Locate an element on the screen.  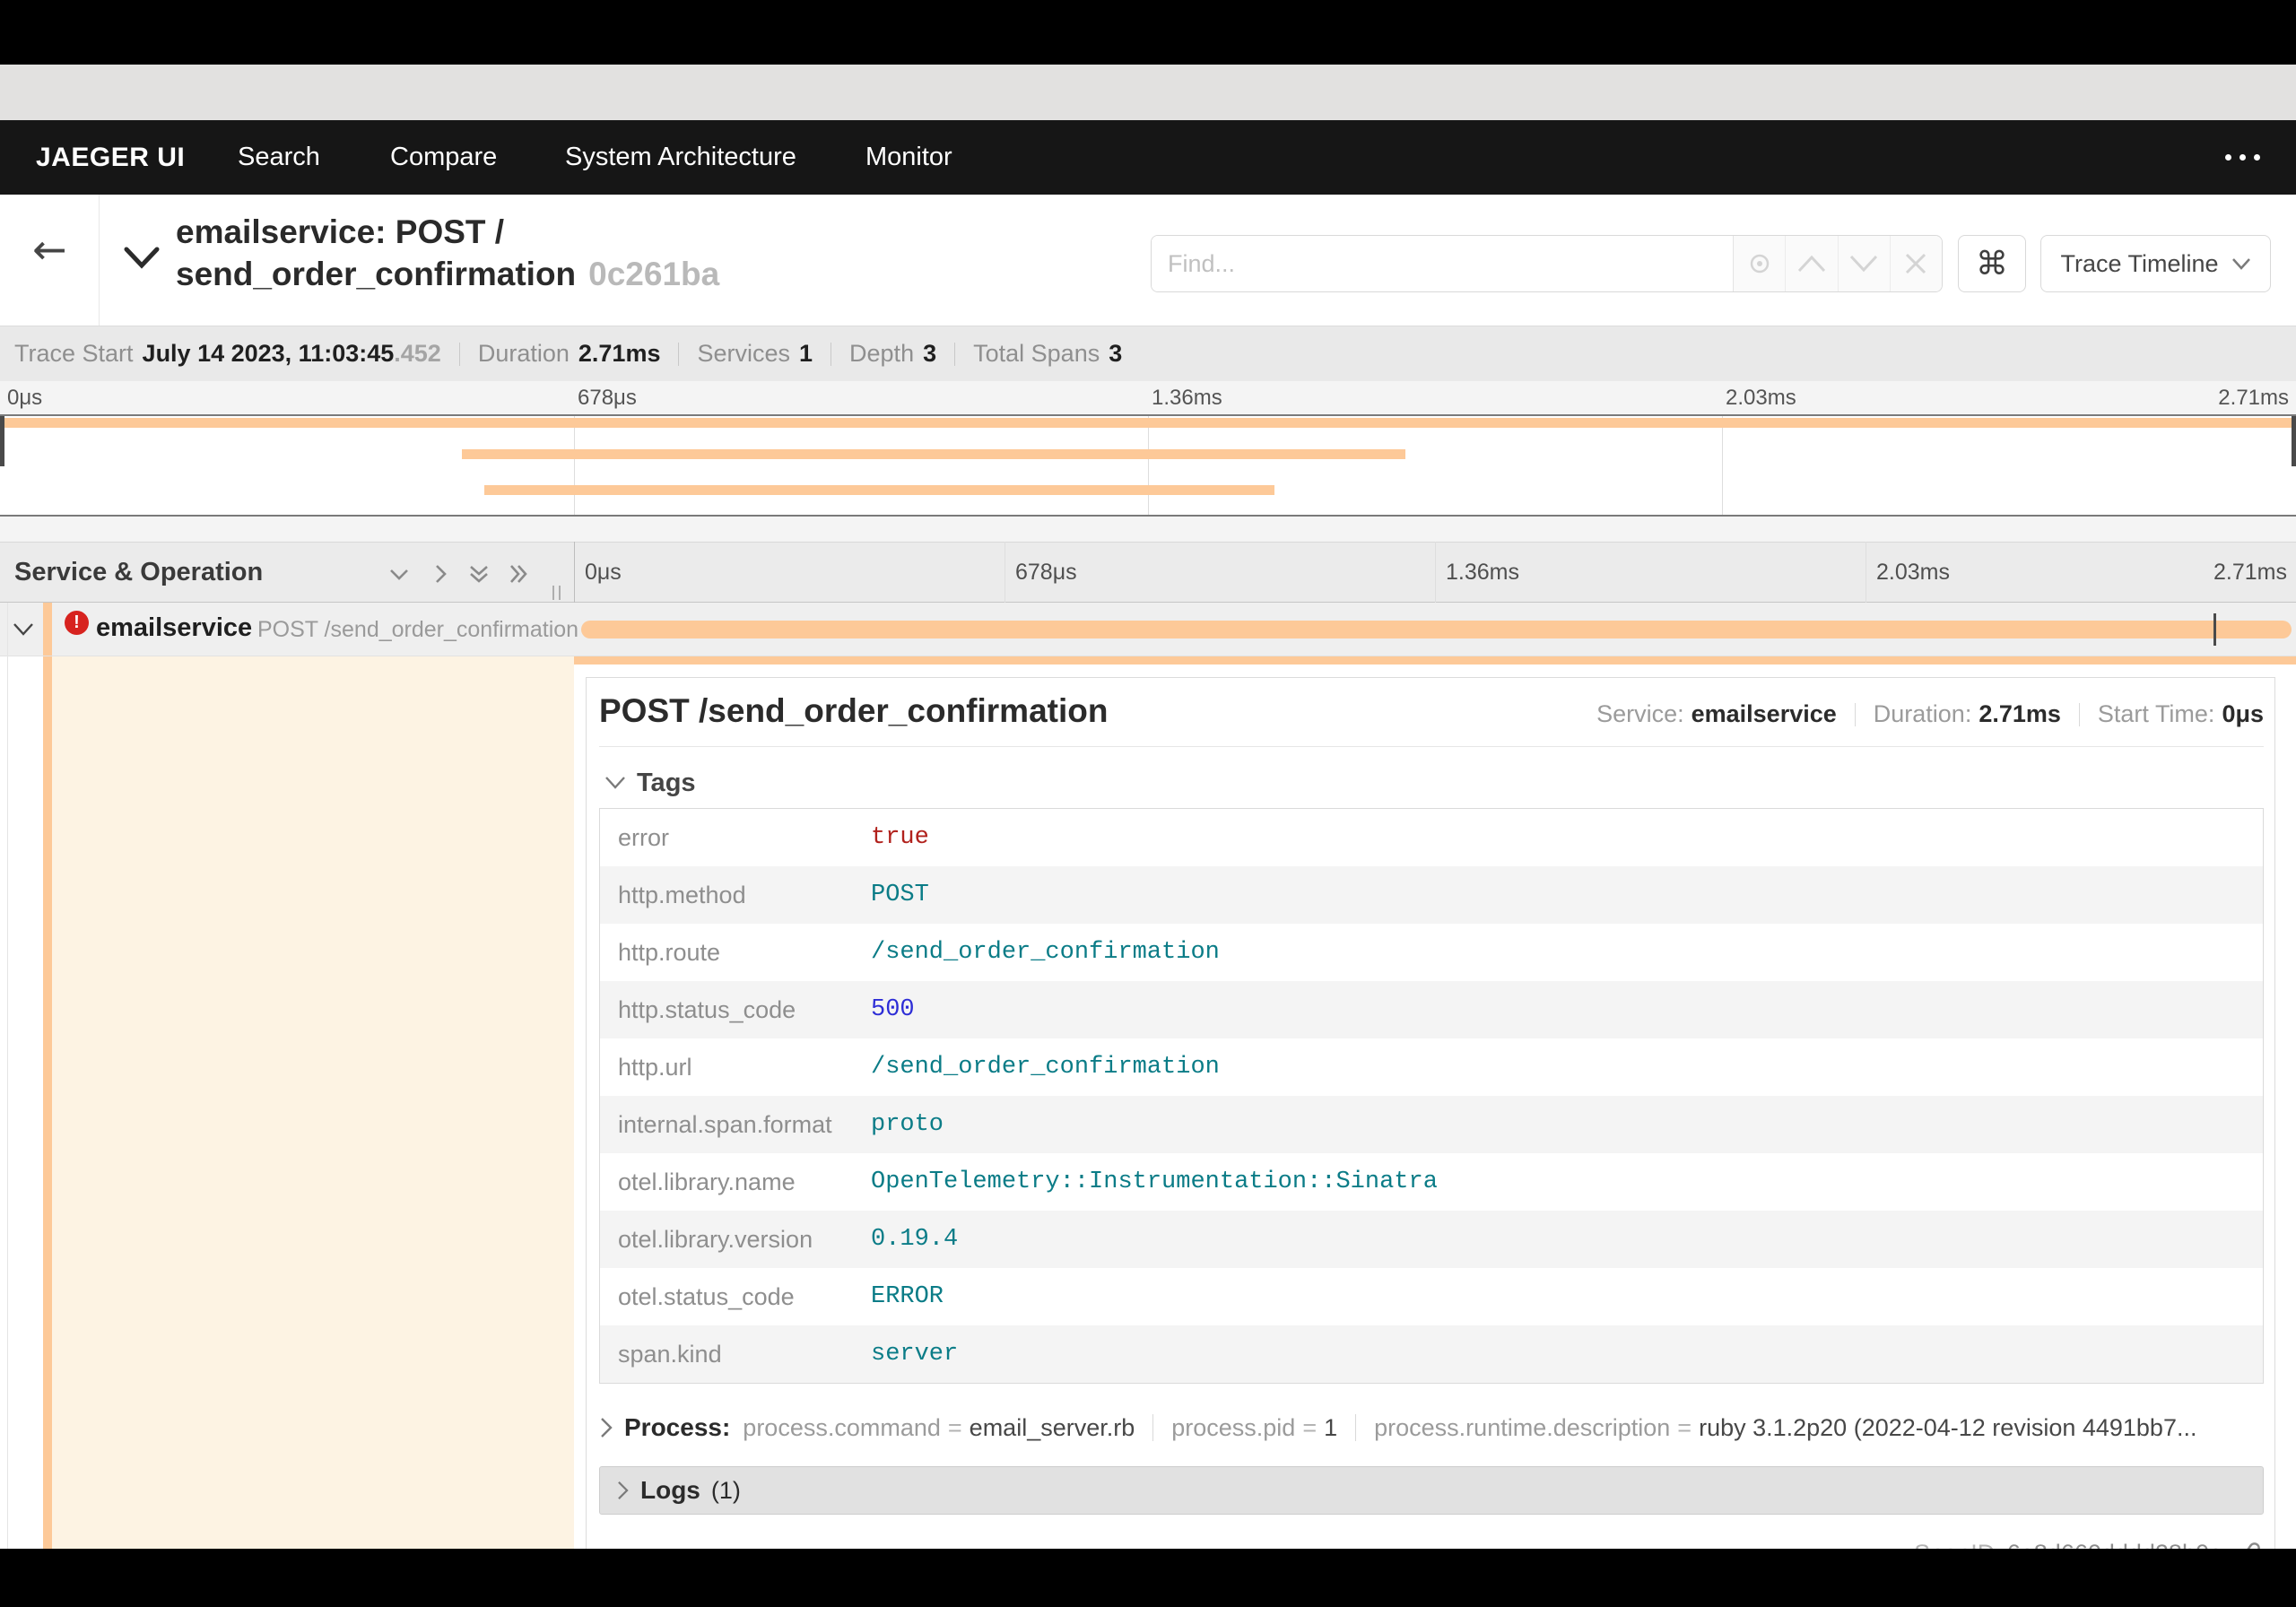
jaeger-logo-link: JAEGER UI is located at coordinates (110, 158).